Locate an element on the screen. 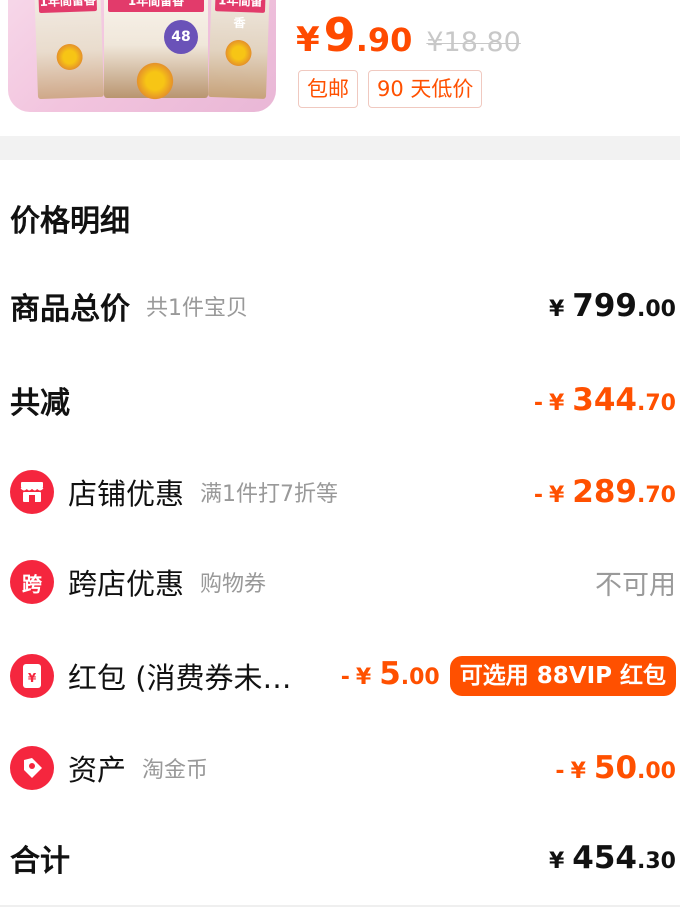  row-total-reduction: 共减 - ¥ 344 .70 is located at coordinates (340, 400).